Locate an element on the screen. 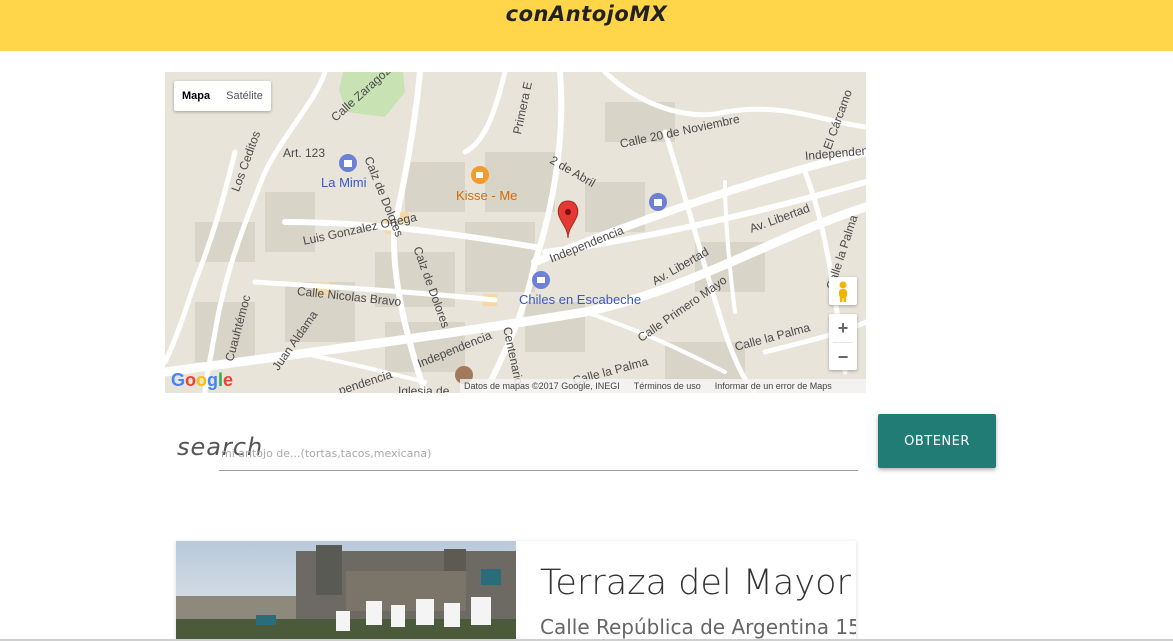 This screenshot has height=641, width=1173. map-type-control: Mapa Satélite is located at coordinates (222, 96).